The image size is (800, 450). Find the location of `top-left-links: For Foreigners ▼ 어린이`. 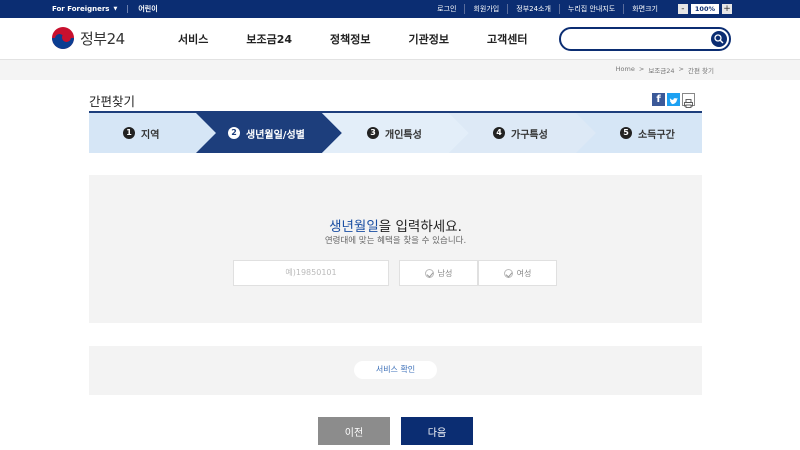

top-left-links: For Foreigners ▼ 어린이 is located at coordinates (105, 9).